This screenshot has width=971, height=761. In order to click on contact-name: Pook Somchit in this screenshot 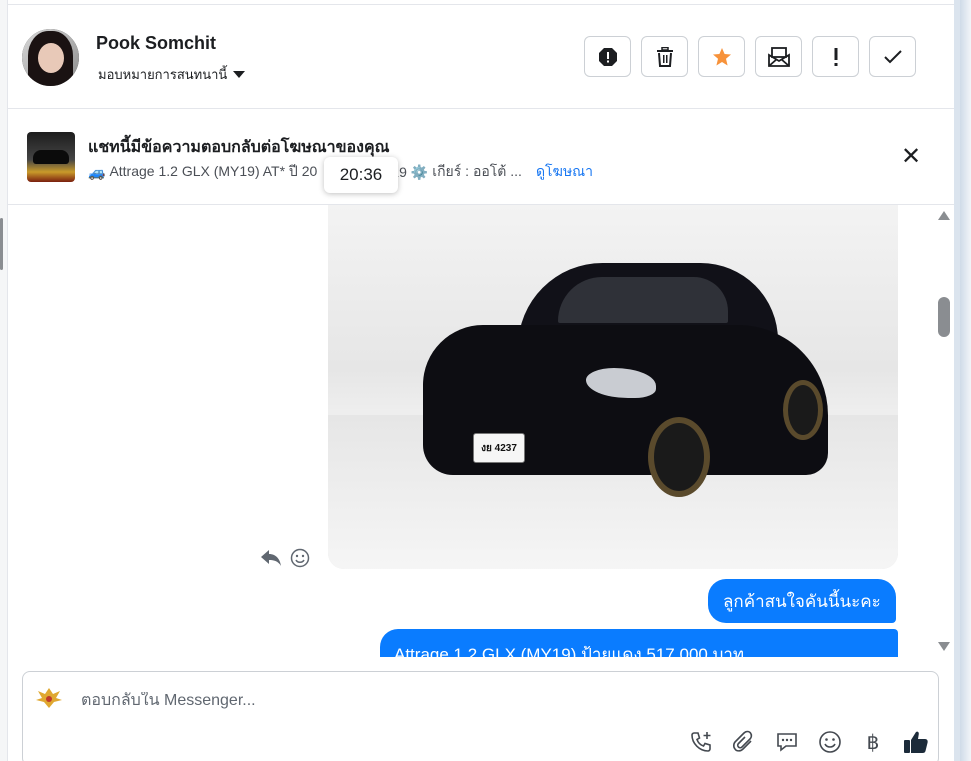, I will do `click(156, 43)`.